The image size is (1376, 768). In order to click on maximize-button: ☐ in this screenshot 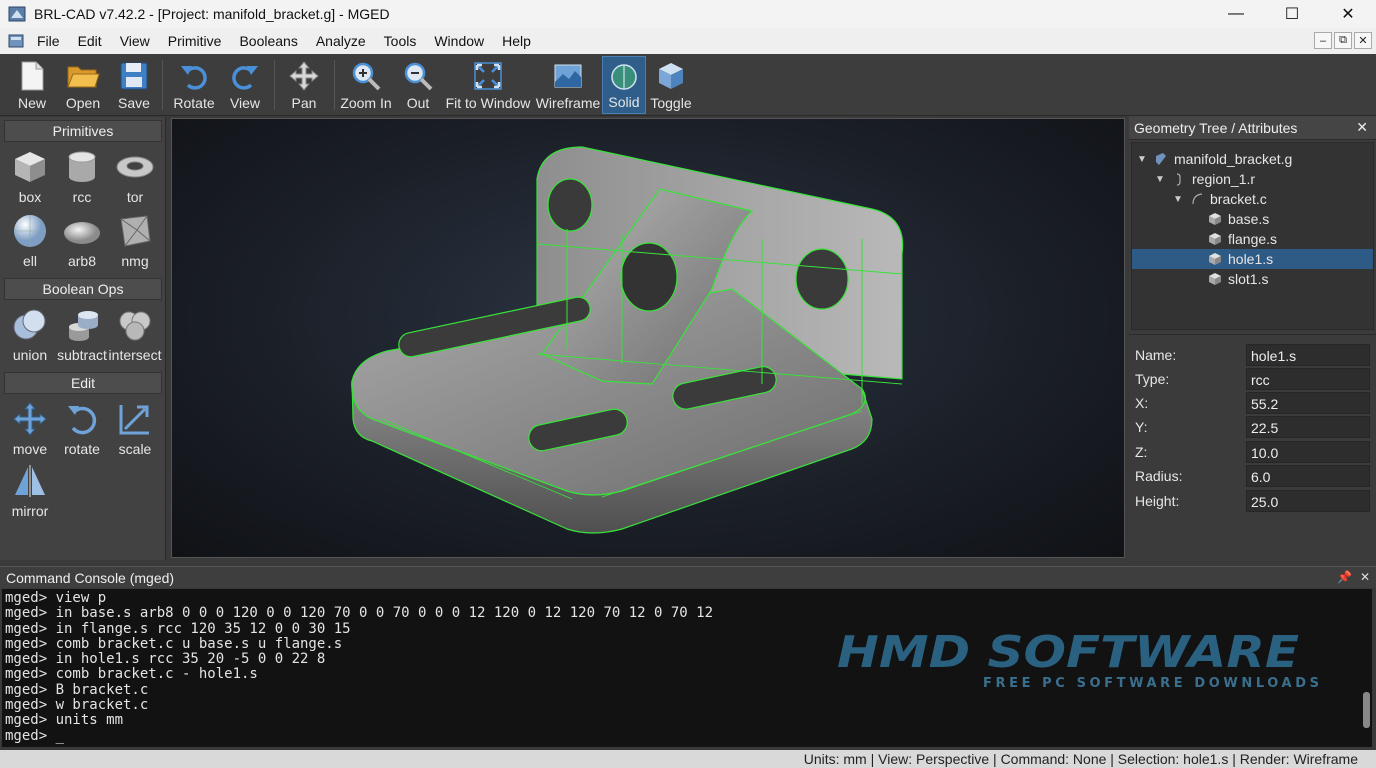, I will do `click(1292, 14)`.